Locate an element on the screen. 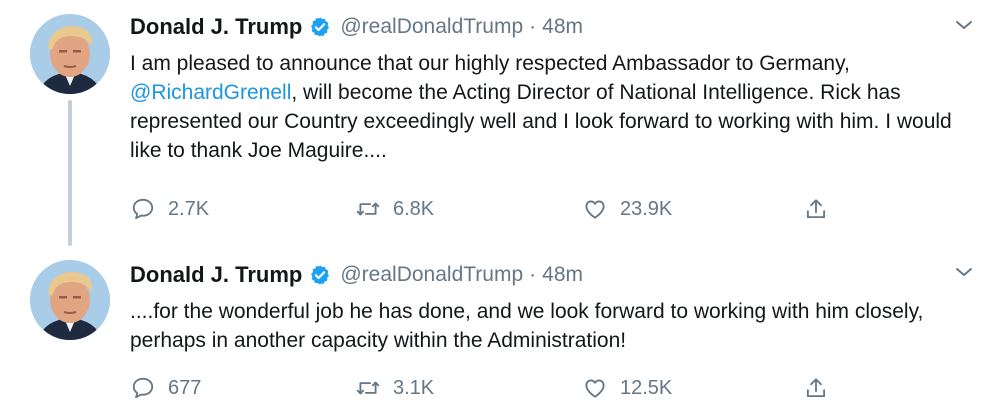 This screenshot has height=409, width=1000. mention-link: @RichardGrenell is located at coordinates (210, 92).